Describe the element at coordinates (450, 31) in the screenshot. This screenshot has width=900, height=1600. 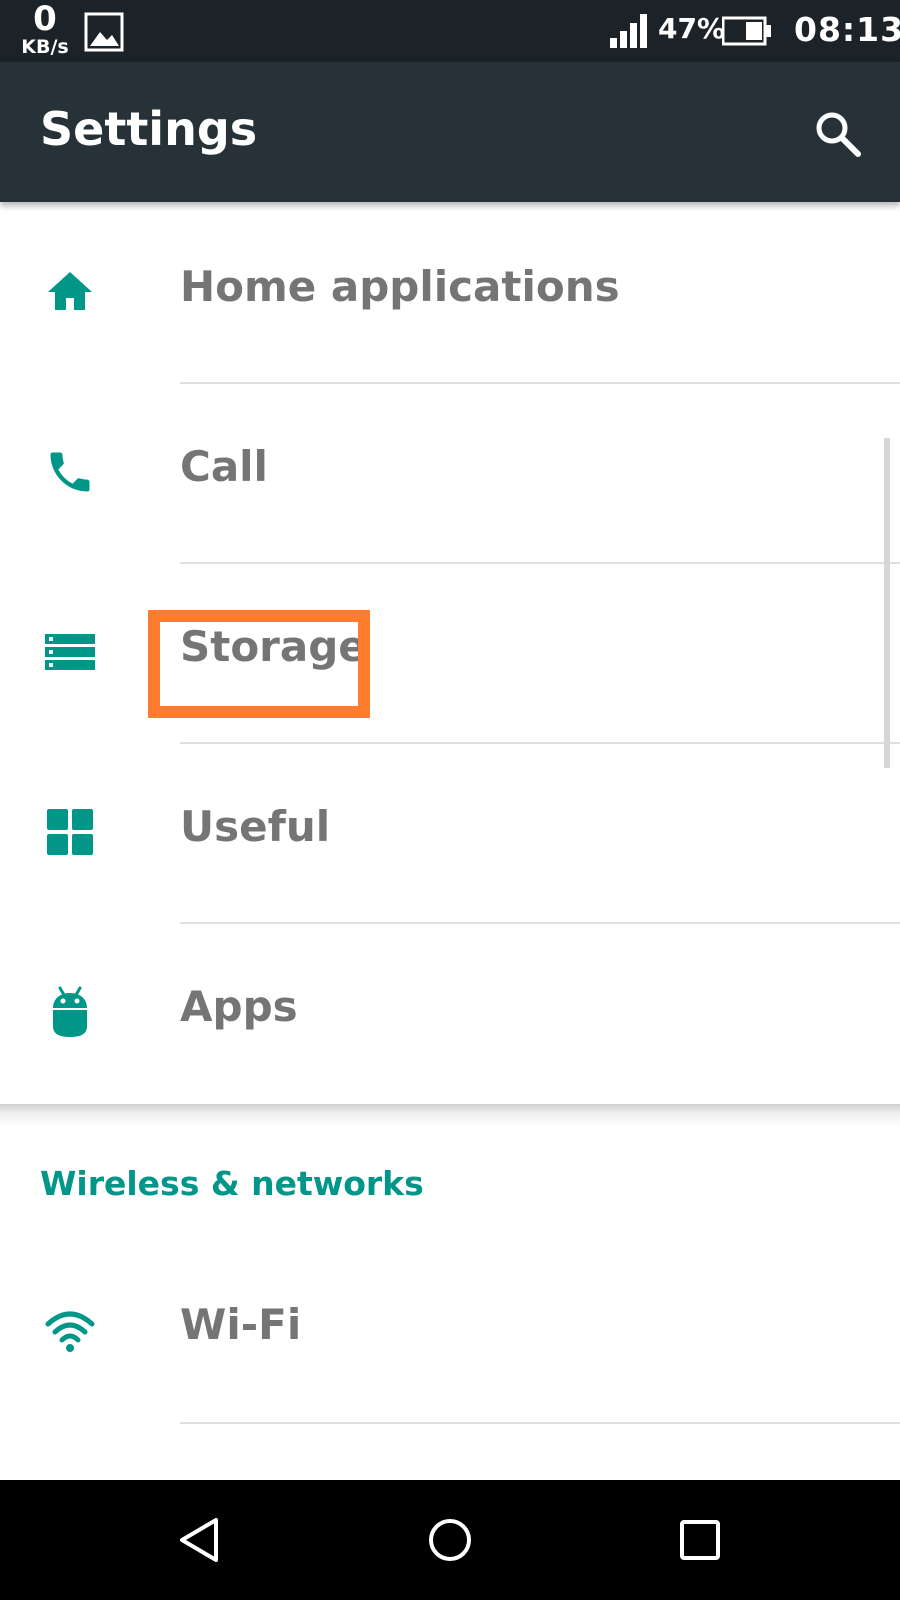
I see `status-bar: 0 KB/s 47% 08:13` at that location.